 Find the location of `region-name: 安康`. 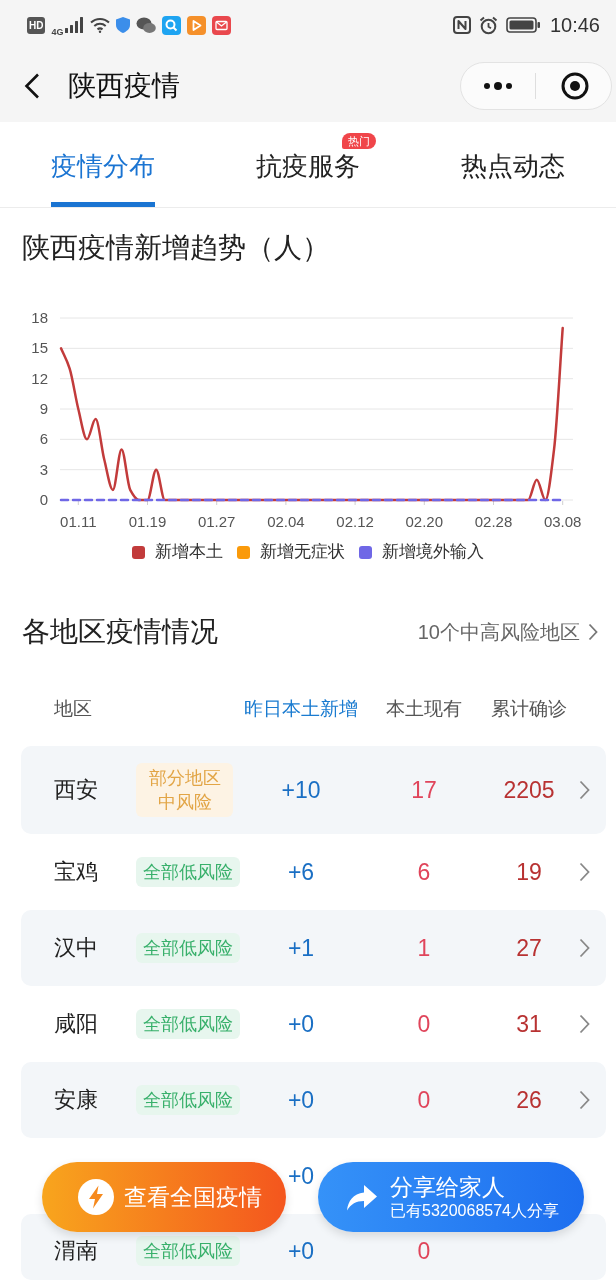

region-name: 安康 is located at coordinates (76, 1100).